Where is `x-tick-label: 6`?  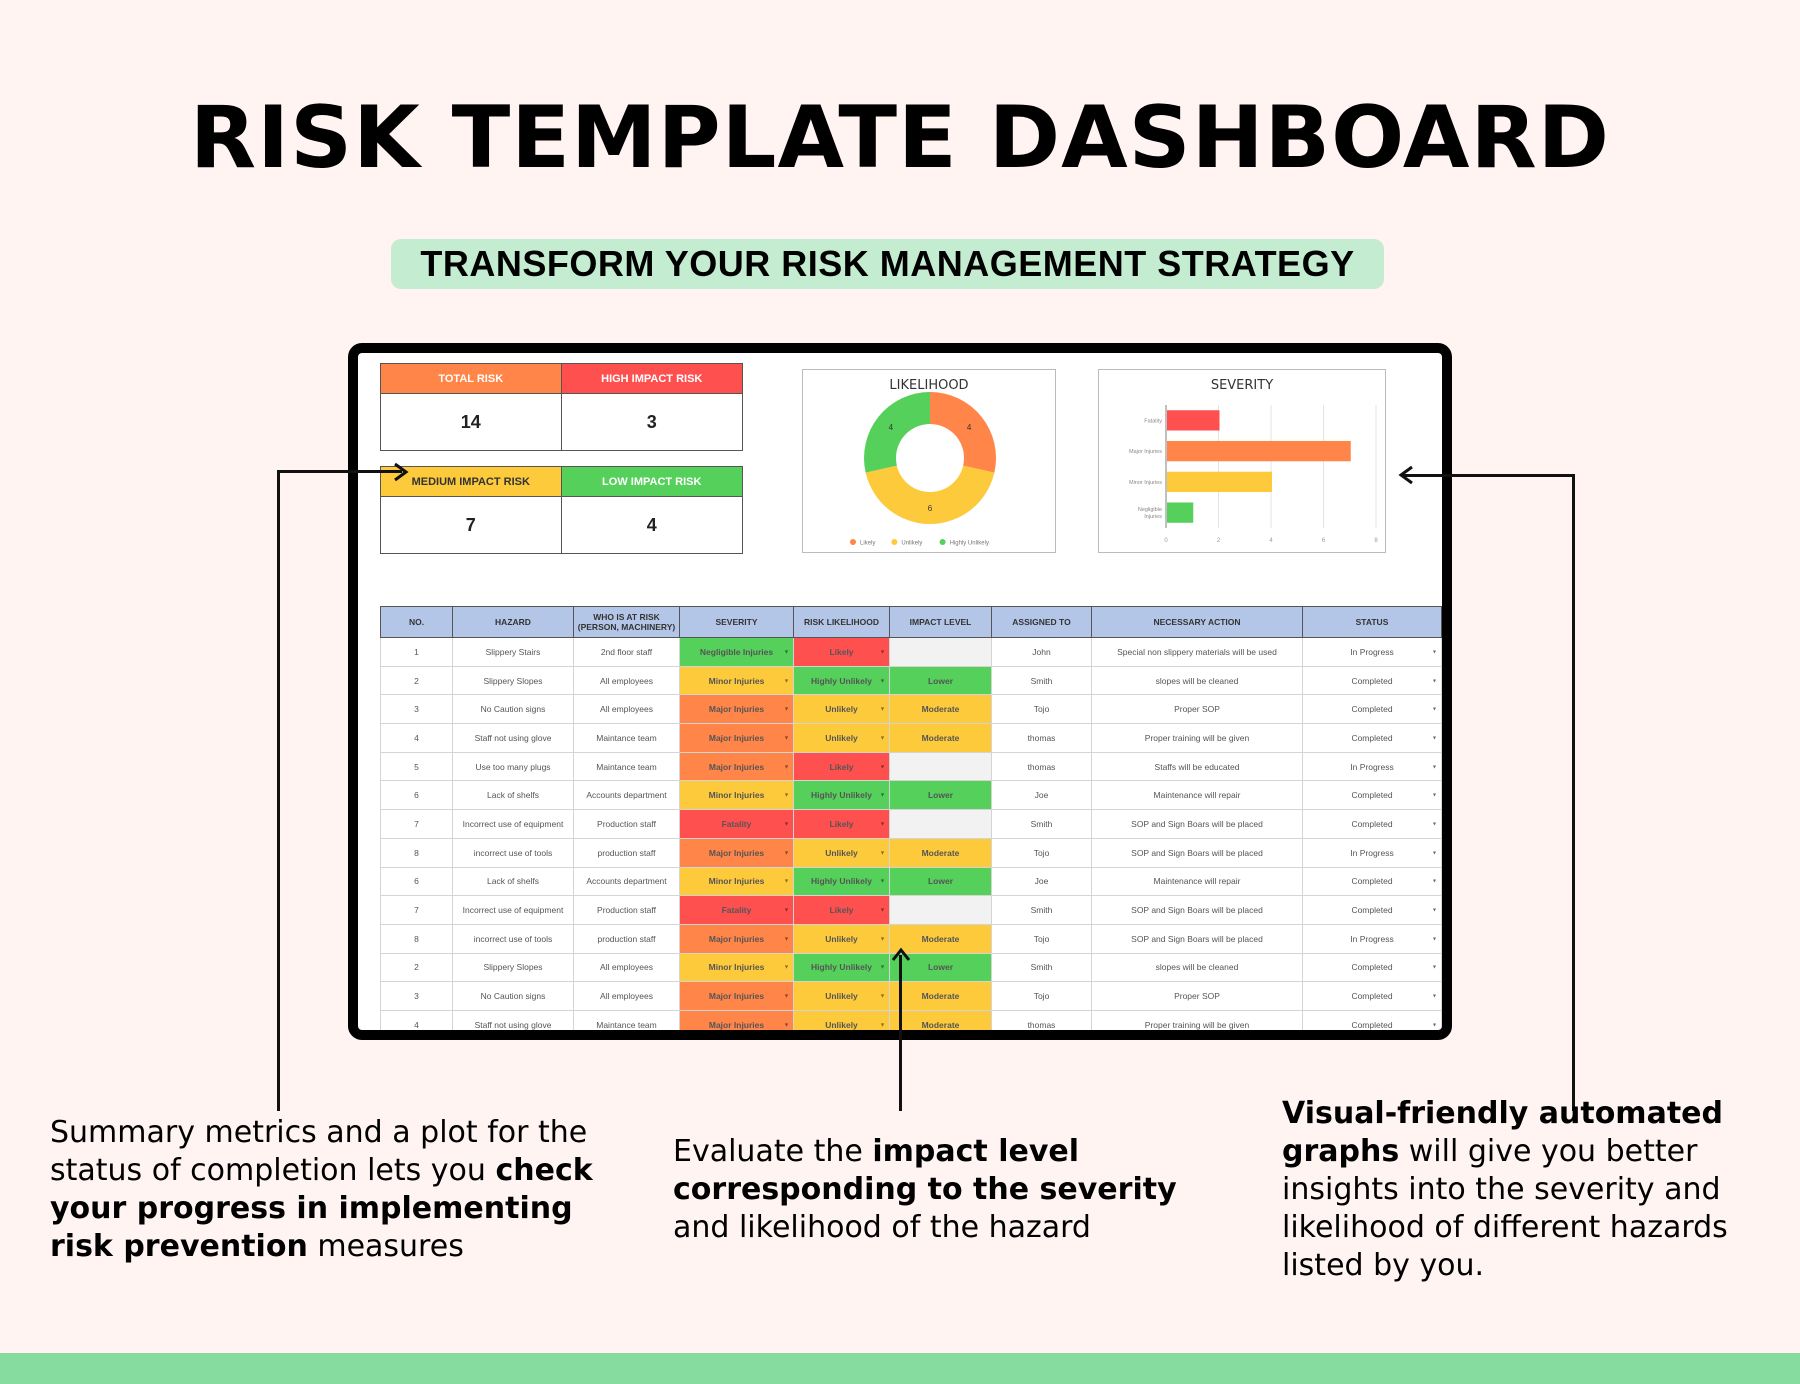 x-tick-label: 6 is located at coordinates (1324, 541).